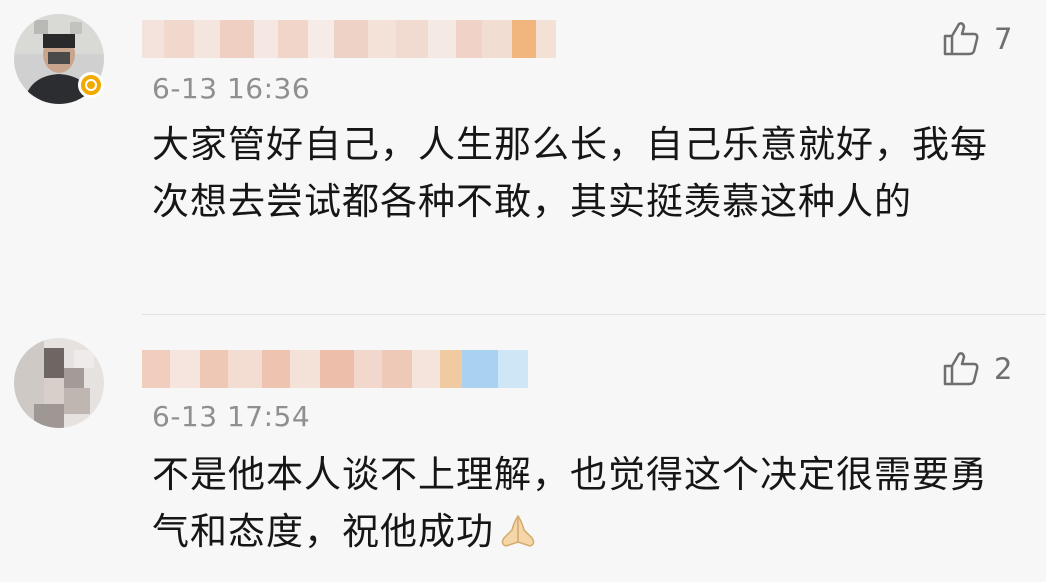 This screenshot has height=582, width=1046. What do you see at coordinates (231, 416) in the screenshot?
I see `comment-timestamp: 6-13 17:54` at bounding box center [231, 416].